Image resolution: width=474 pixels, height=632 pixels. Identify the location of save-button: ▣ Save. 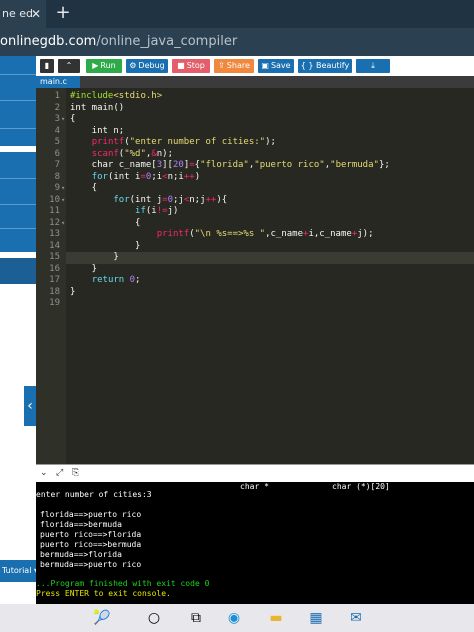
(276, 66).